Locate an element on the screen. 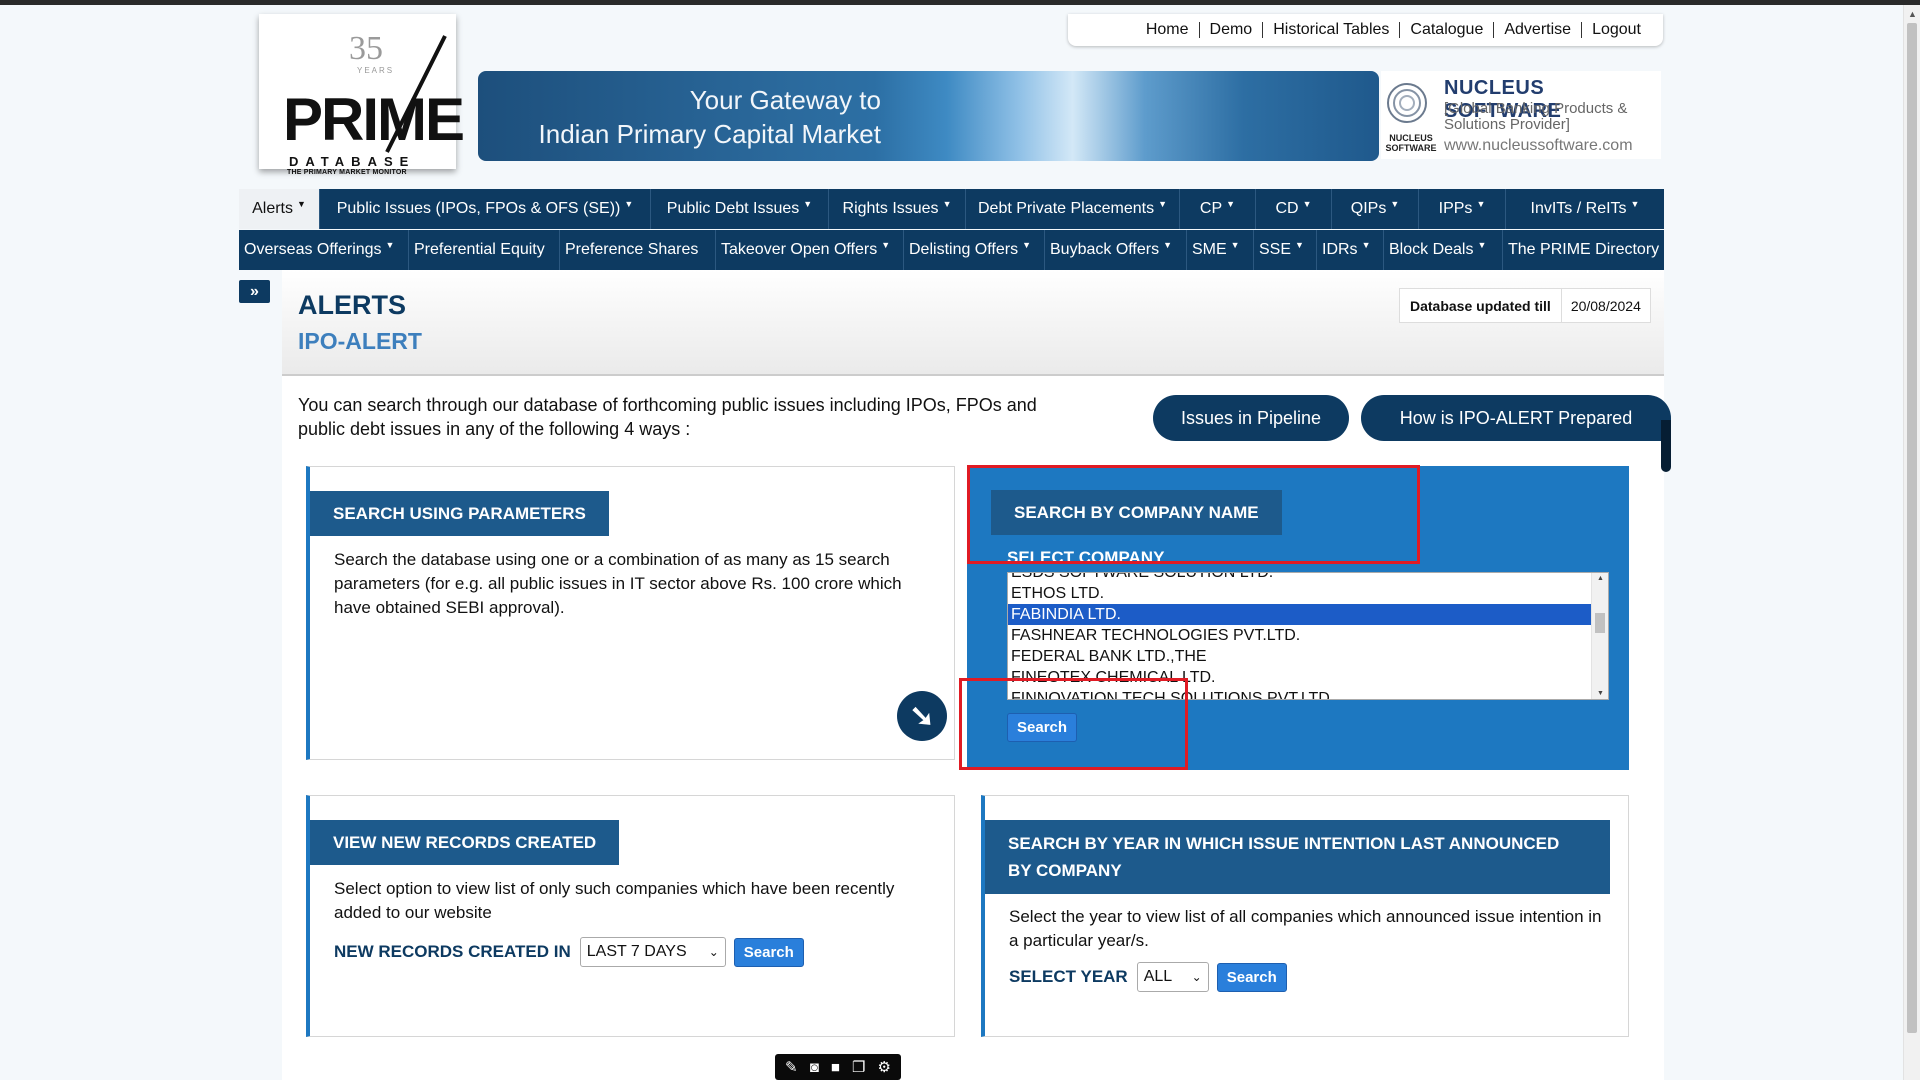  company-option: FASHNEAR TECHNOLOGIES PVT.LTD. is located at coordinates (1300, 635).